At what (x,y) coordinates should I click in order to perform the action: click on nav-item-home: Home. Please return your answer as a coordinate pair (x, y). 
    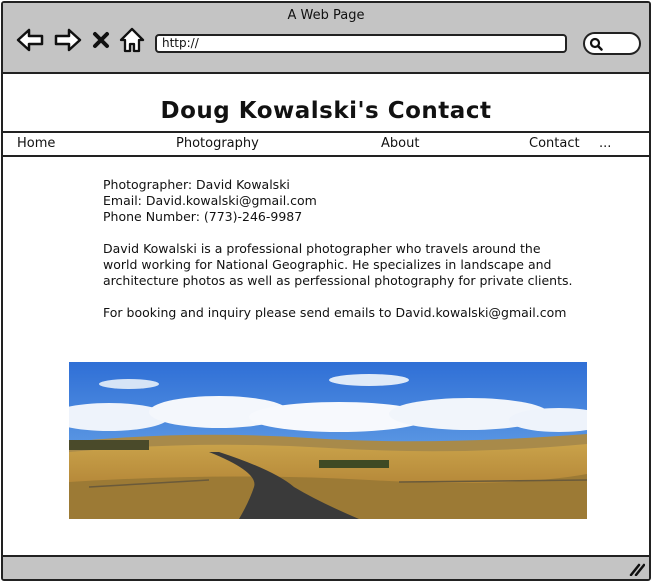
    Looking at the image, I should click on (36, 143).